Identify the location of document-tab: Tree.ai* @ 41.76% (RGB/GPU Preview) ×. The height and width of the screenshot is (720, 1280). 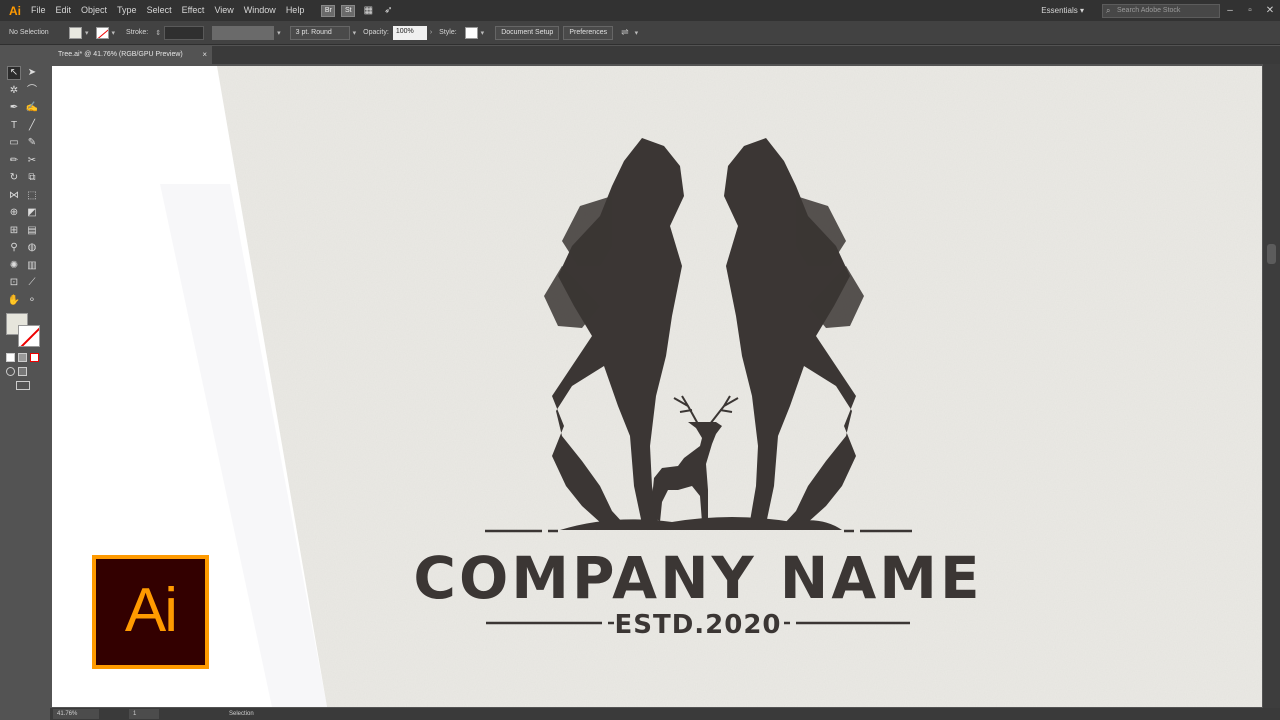
(131, 55).